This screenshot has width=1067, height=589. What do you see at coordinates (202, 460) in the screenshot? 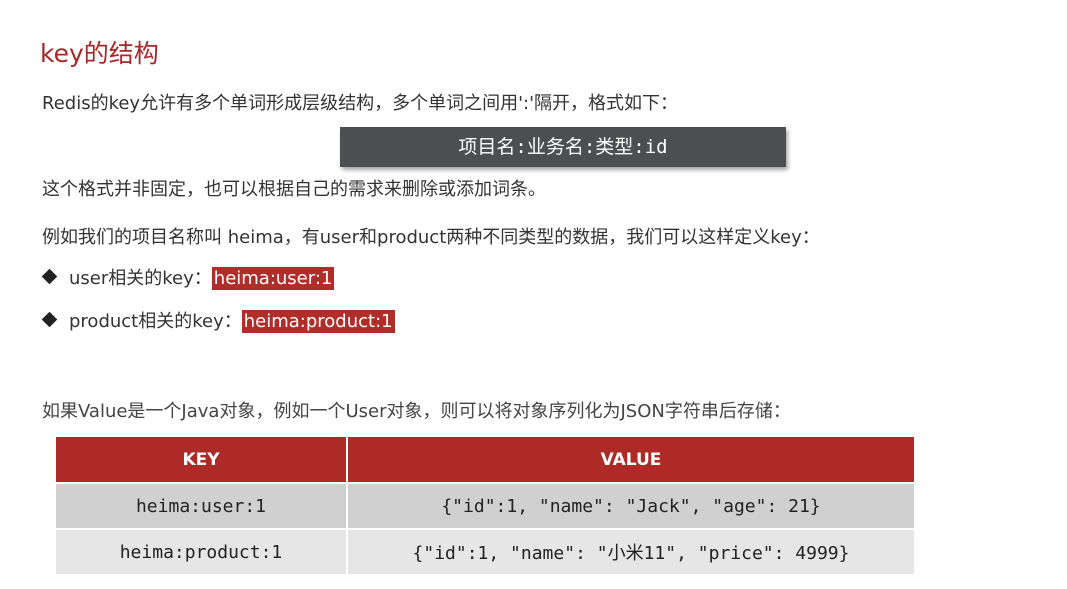
I see `header-key: KEY` at bounding box center [202, 460].